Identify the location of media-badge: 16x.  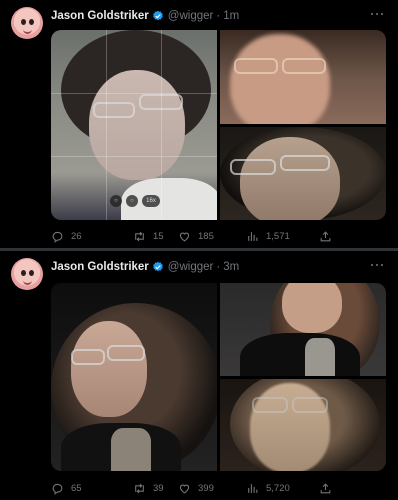
(151, 201).